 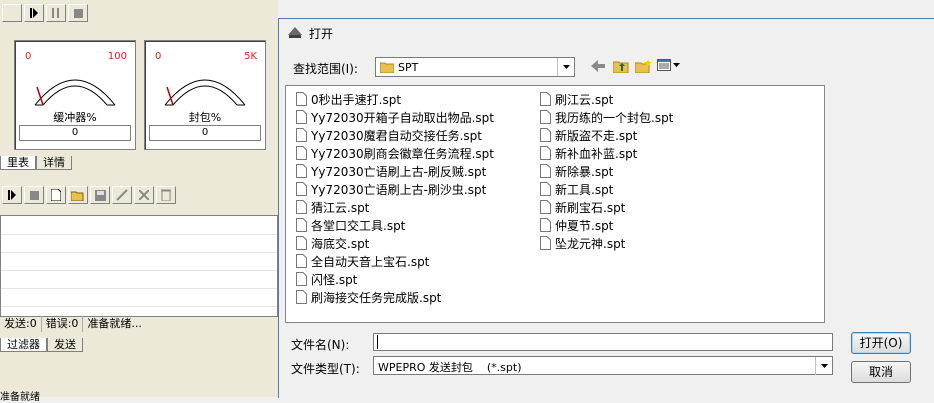 I want to click on send-toolbar, so click(x=89, y=195).